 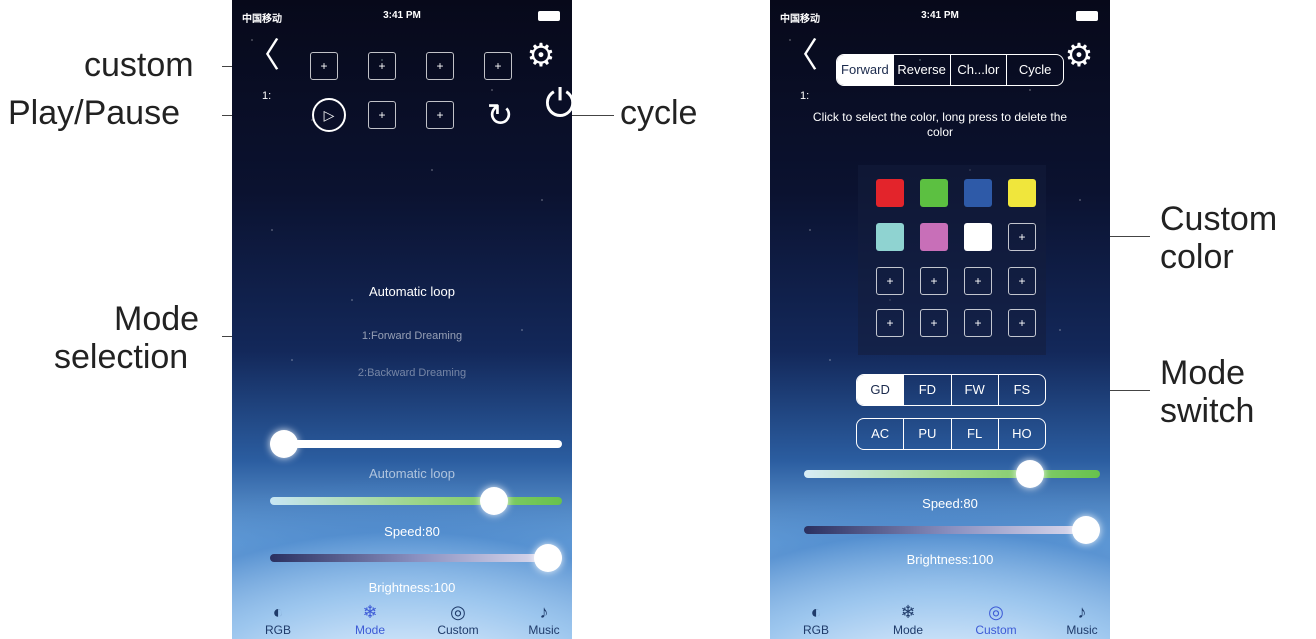 I want to click on custom-slot-5: +, so click(x=382, y=115).